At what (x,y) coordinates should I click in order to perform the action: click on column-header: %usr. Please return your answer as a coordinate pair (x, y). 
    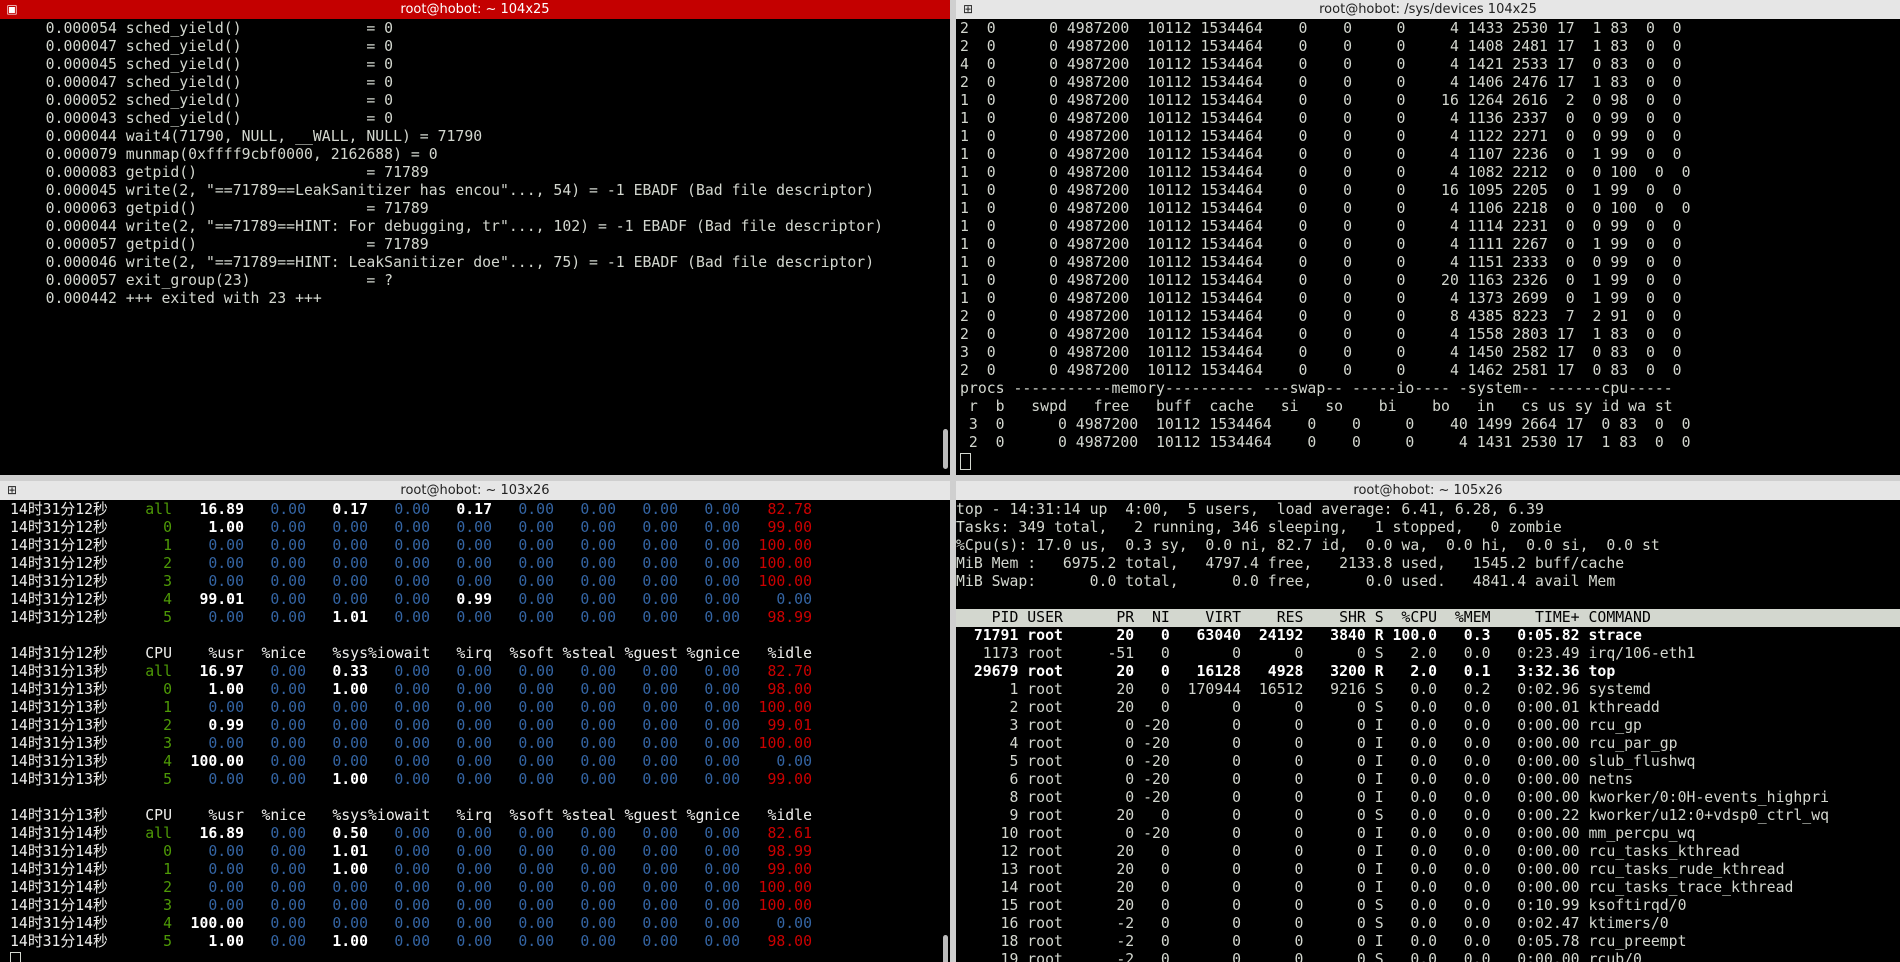
    Looking at the image, I should click on (226, 815).